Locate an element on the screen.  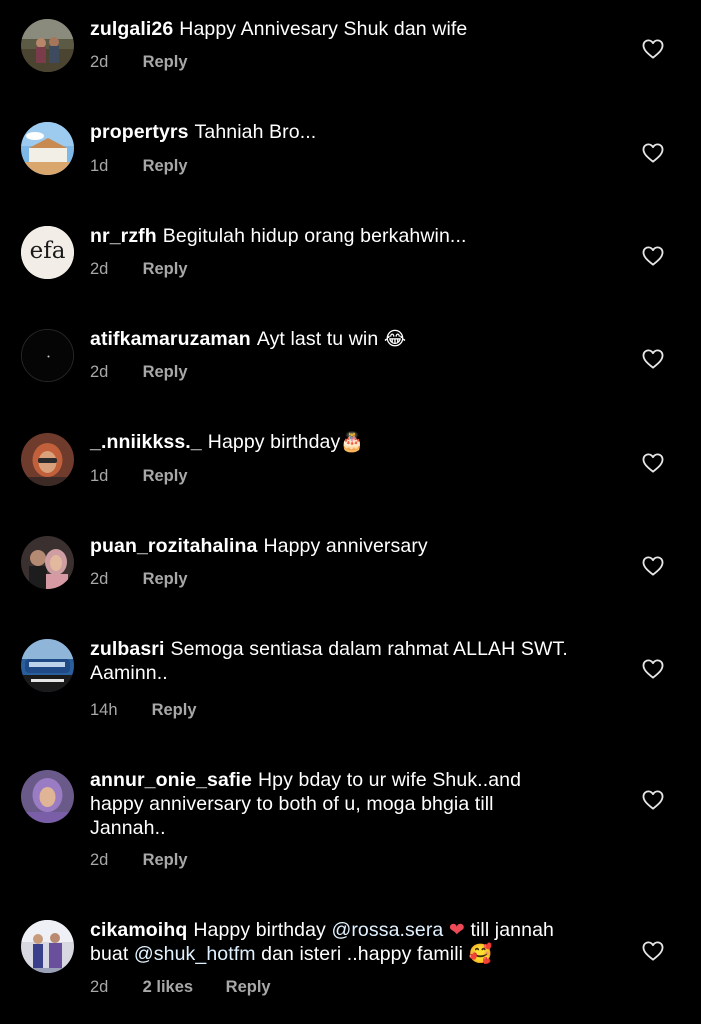
comment-body-line3: Jannah.. is located at coordinates (128, 828).